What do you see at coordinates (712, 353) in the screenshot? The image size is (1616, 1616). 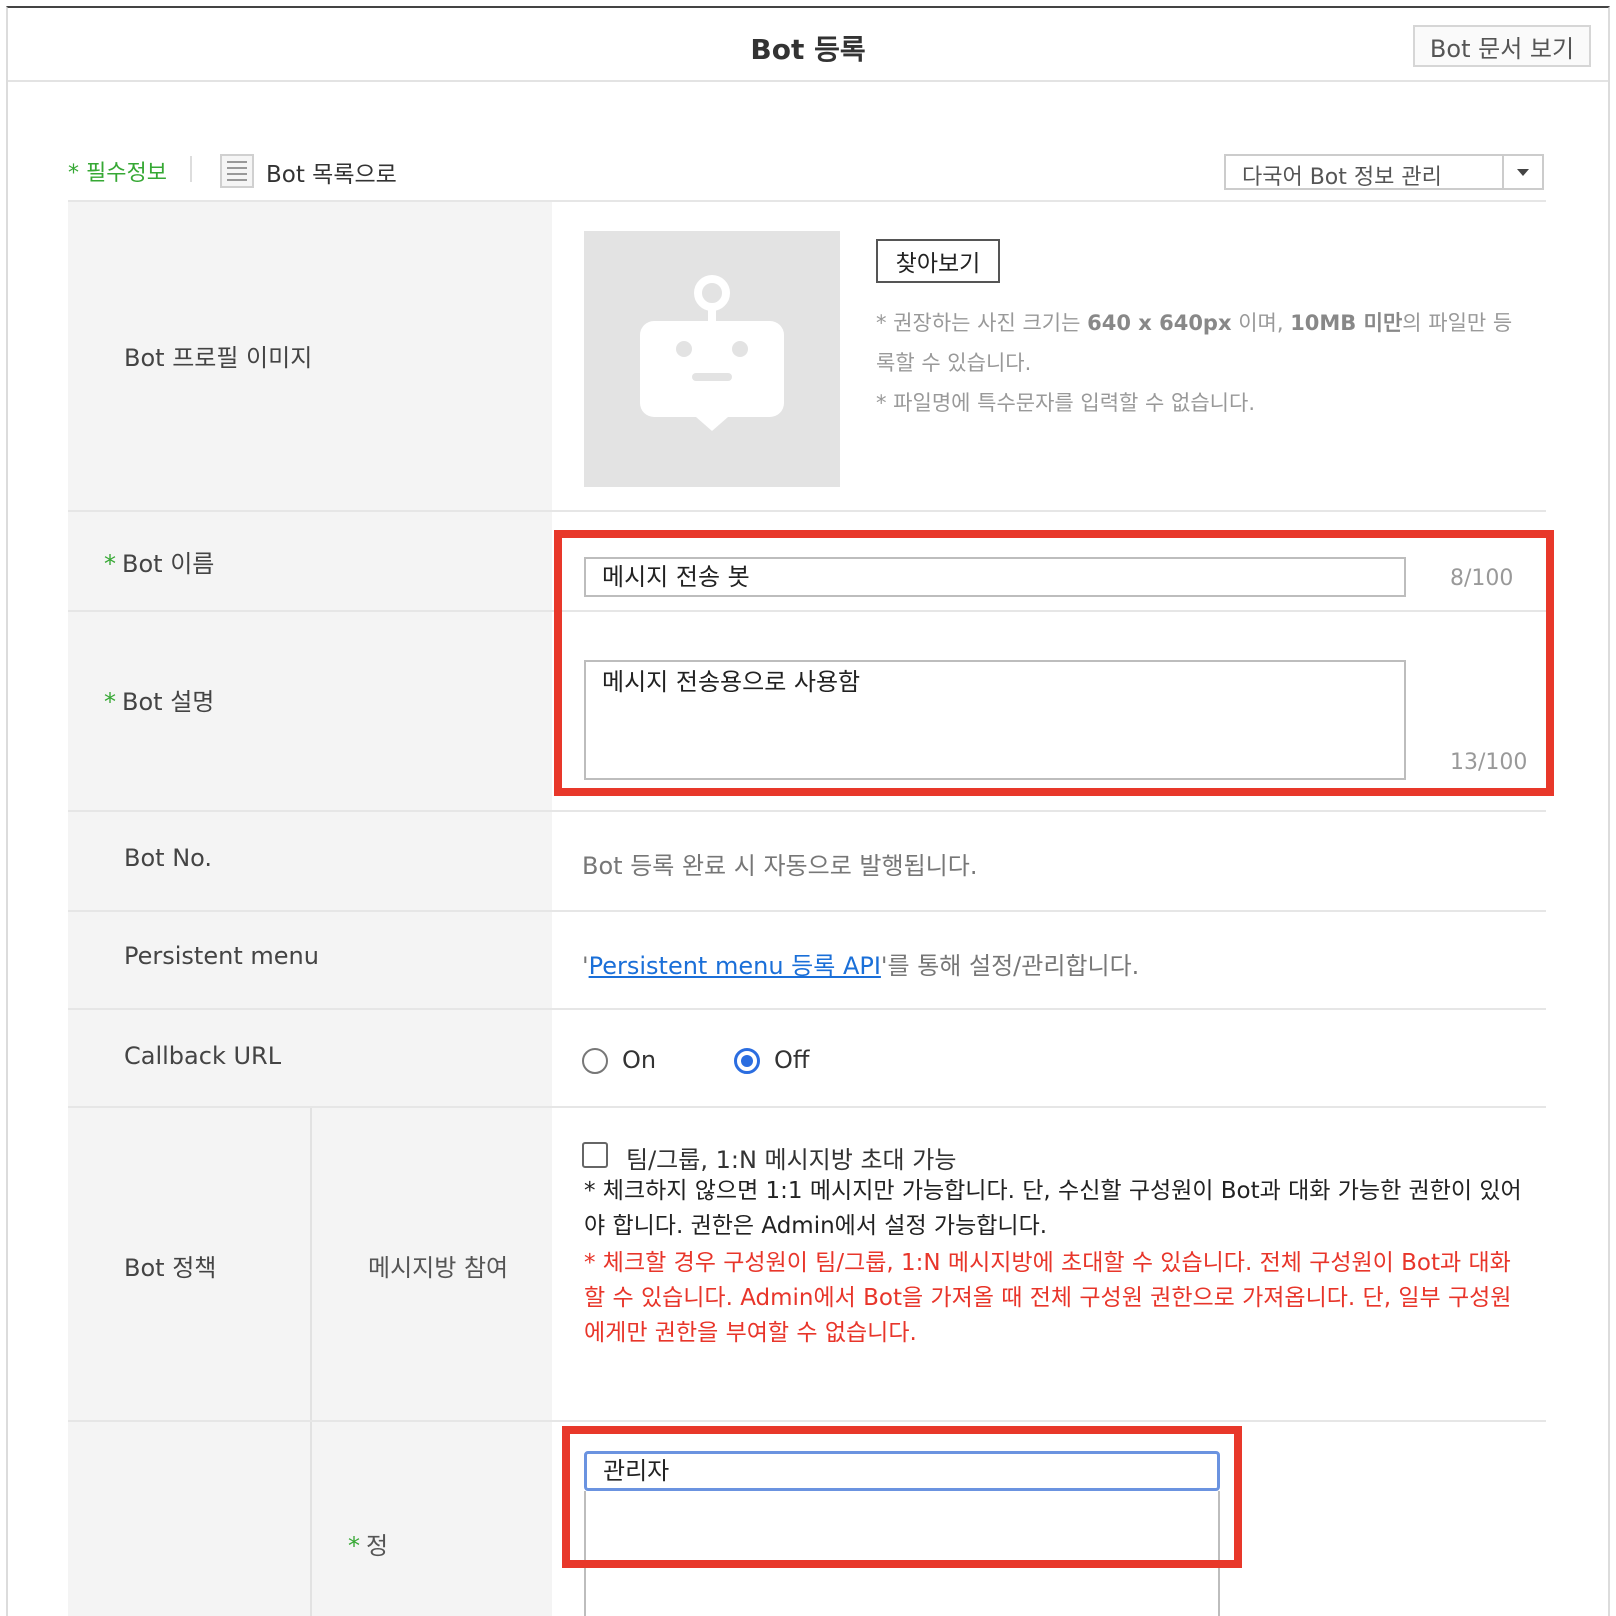 I see `bot-icon` at bounding box center [712, 353].